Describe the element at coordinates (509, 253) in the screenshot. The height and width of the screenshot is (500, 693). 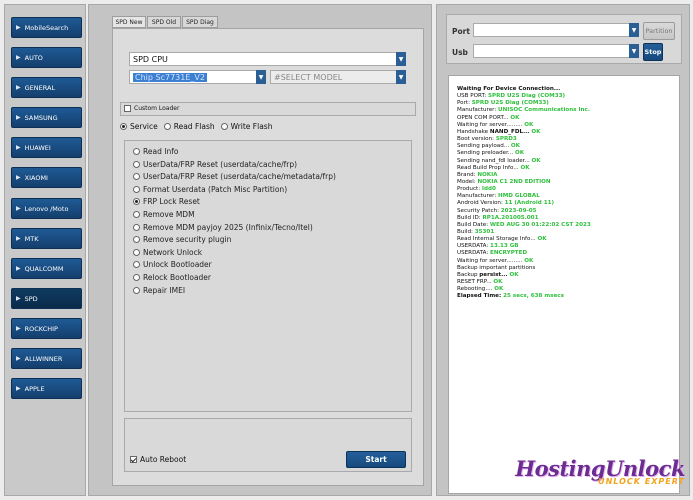
I see `log-line-value: ENCRYPTED` at that location.